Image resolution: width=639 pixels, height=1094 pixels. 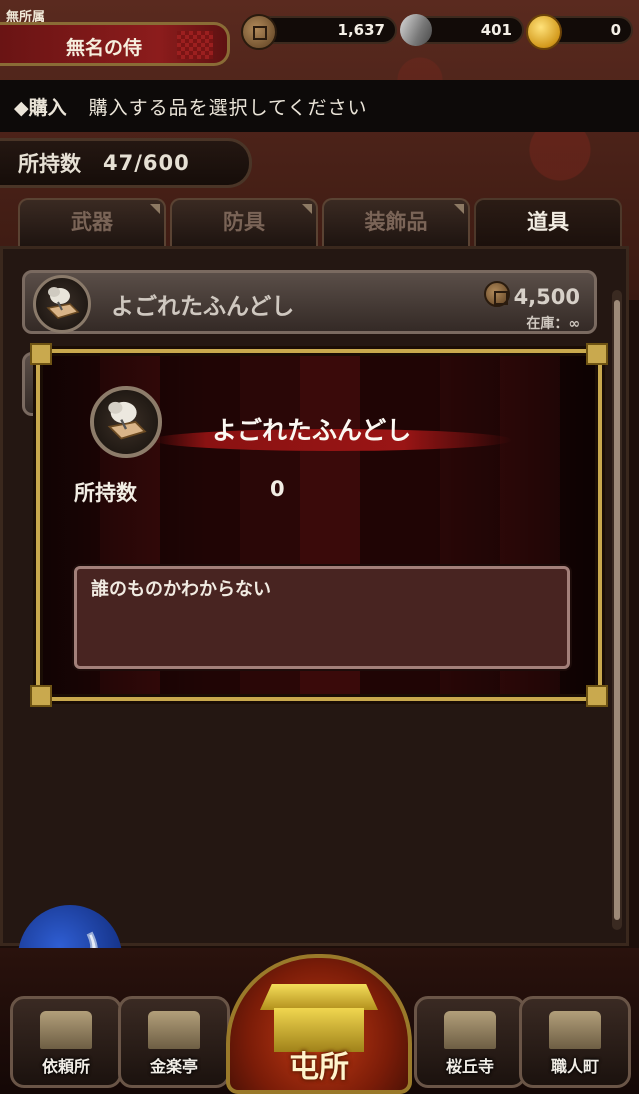 I want to click on tab-items: 道具, so click(x=548, y=224).